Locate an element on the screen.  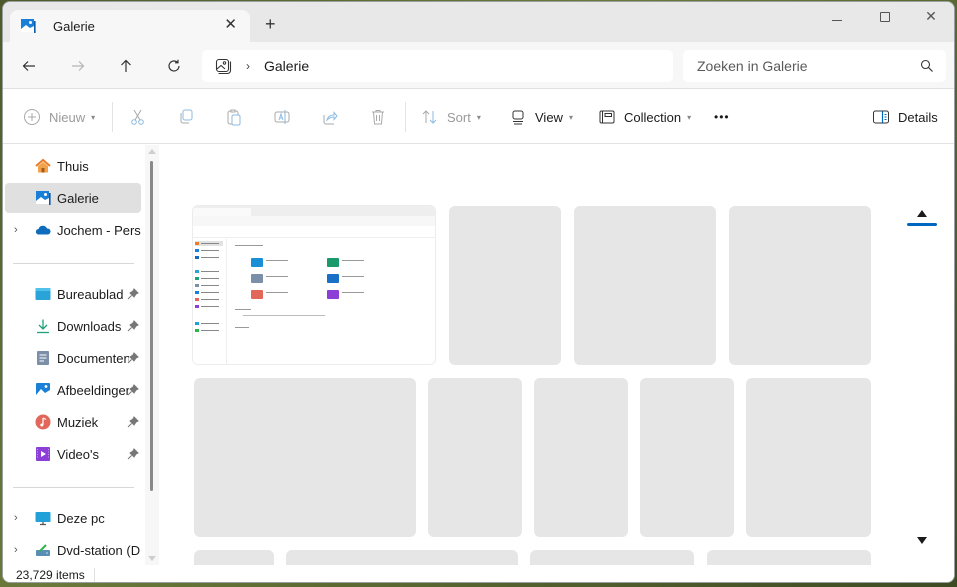
sidebar-item-videos: Video's is located at coordinates (73, 454).